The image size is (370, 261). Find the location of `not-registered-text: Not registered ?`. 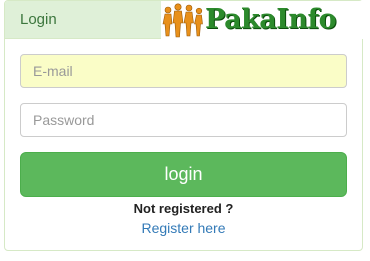

not-registered-text: Not registered ? is located at coordinates (183, 208).